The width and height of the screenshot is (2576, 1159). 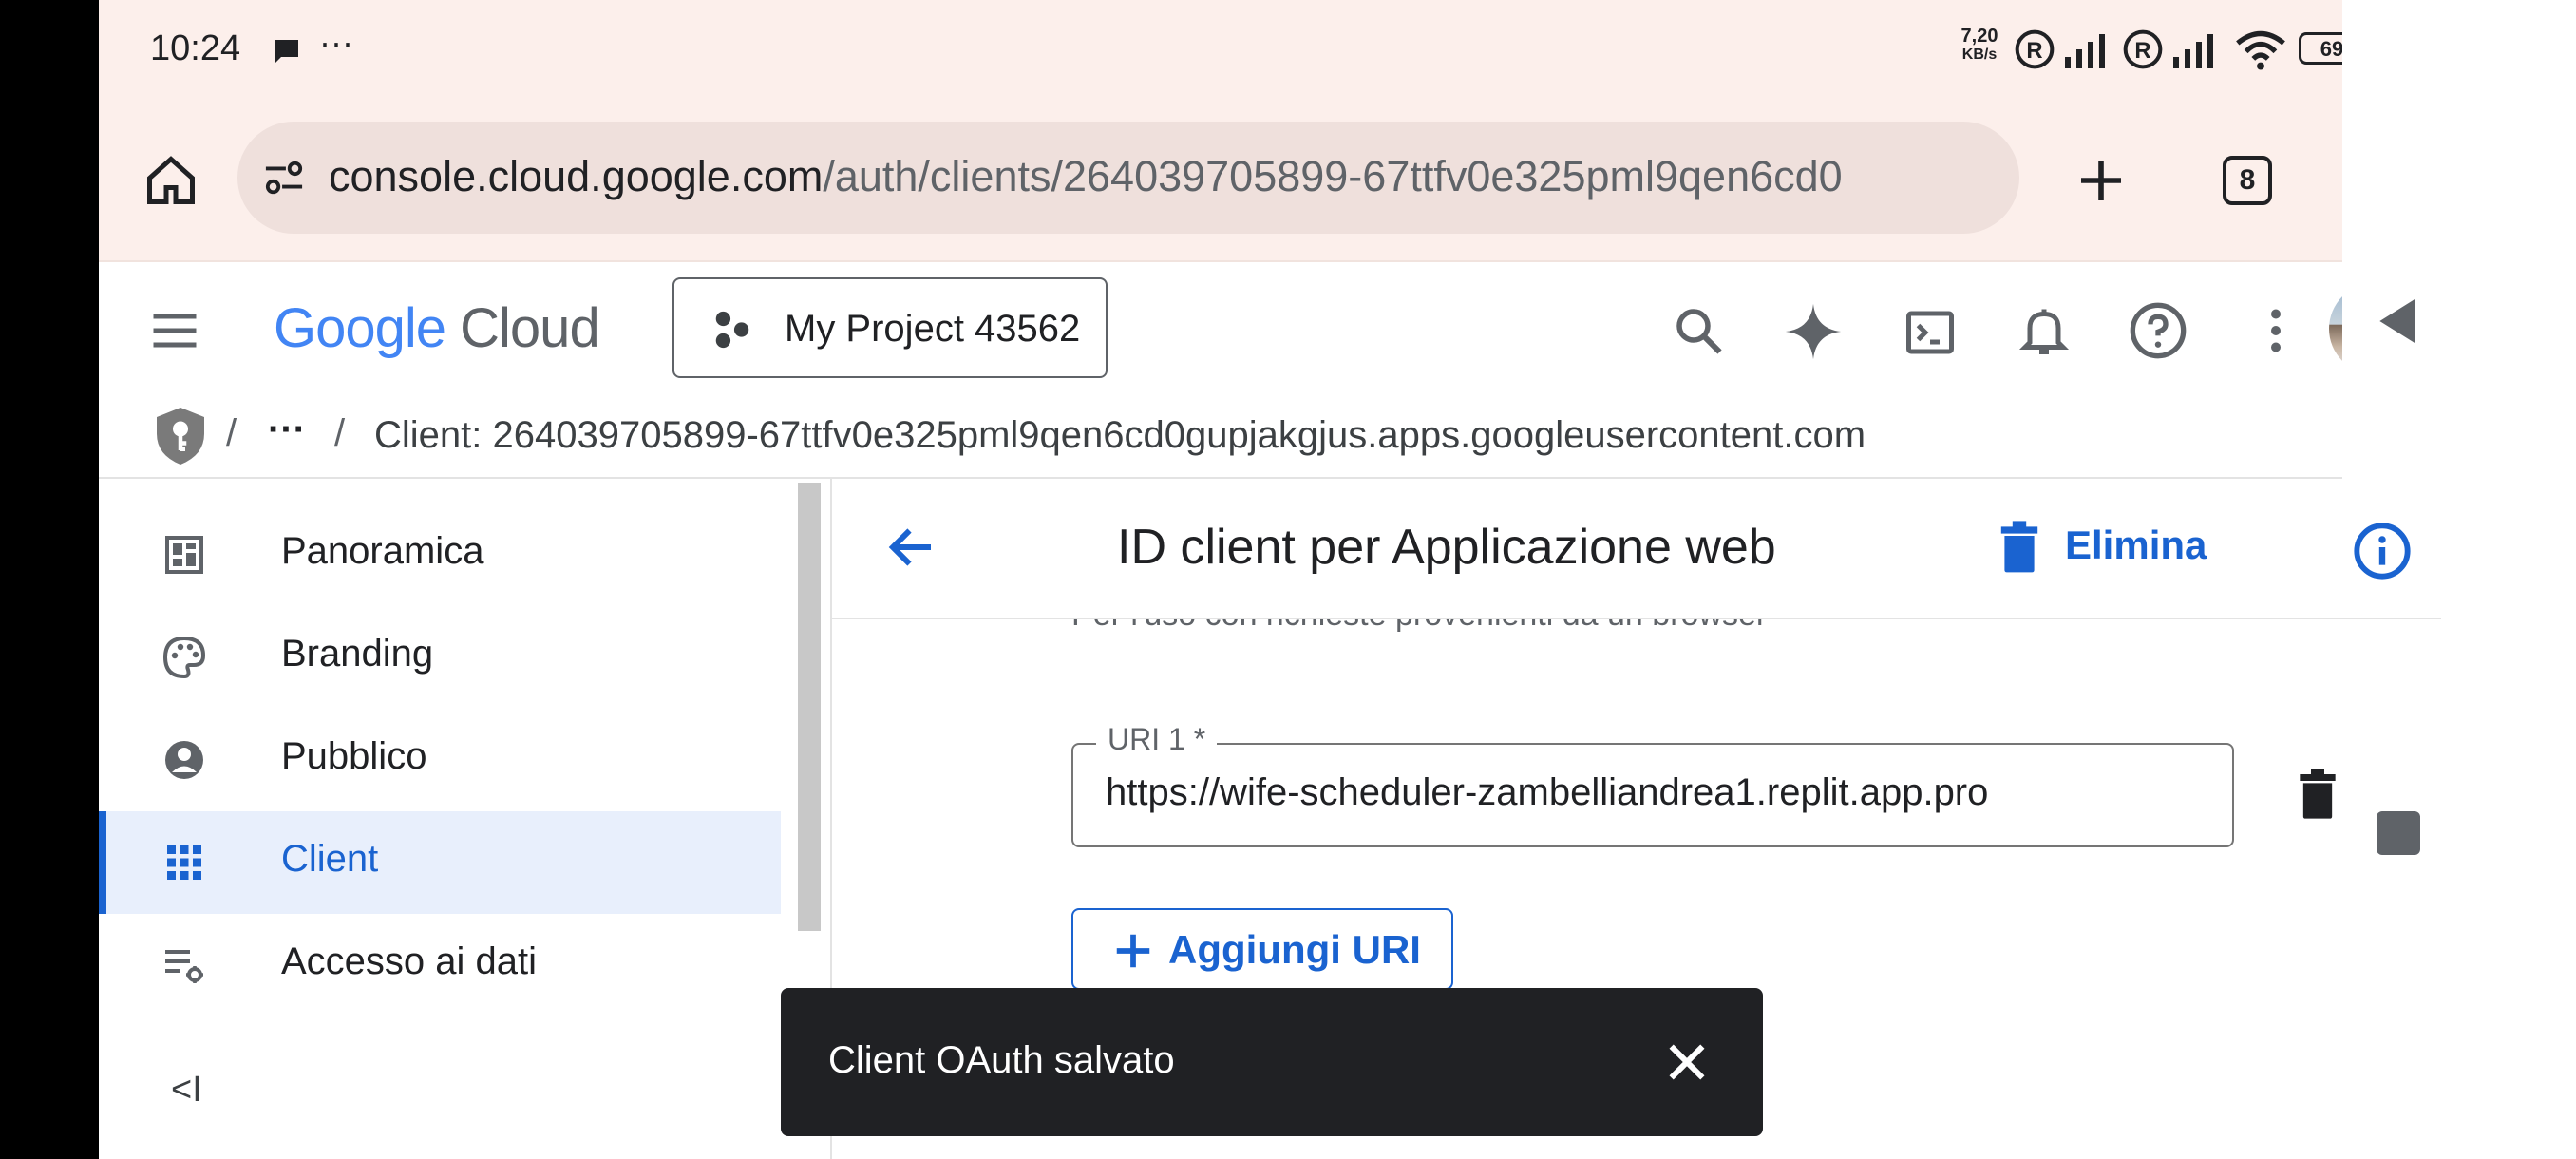 I want to click on sidebar-item-label: Branding, so click(x=357, y=653).